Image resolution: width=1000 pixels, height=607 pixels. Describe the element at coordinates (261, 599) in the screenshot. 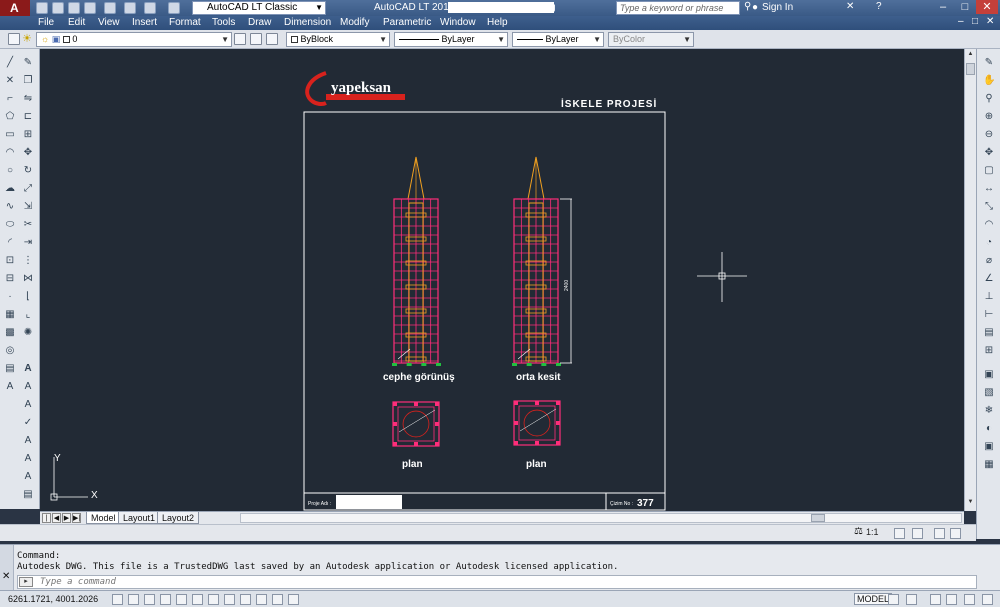

I see `lineweight-toggle-icon` at that location.